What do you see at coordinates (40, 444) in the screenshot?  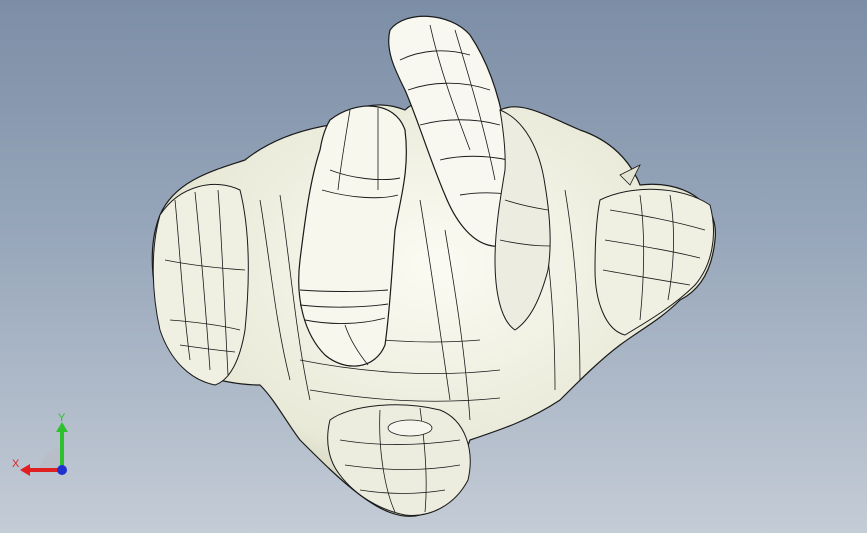 I see `orientation-triad: Y X` at bounding box center [40, 444].